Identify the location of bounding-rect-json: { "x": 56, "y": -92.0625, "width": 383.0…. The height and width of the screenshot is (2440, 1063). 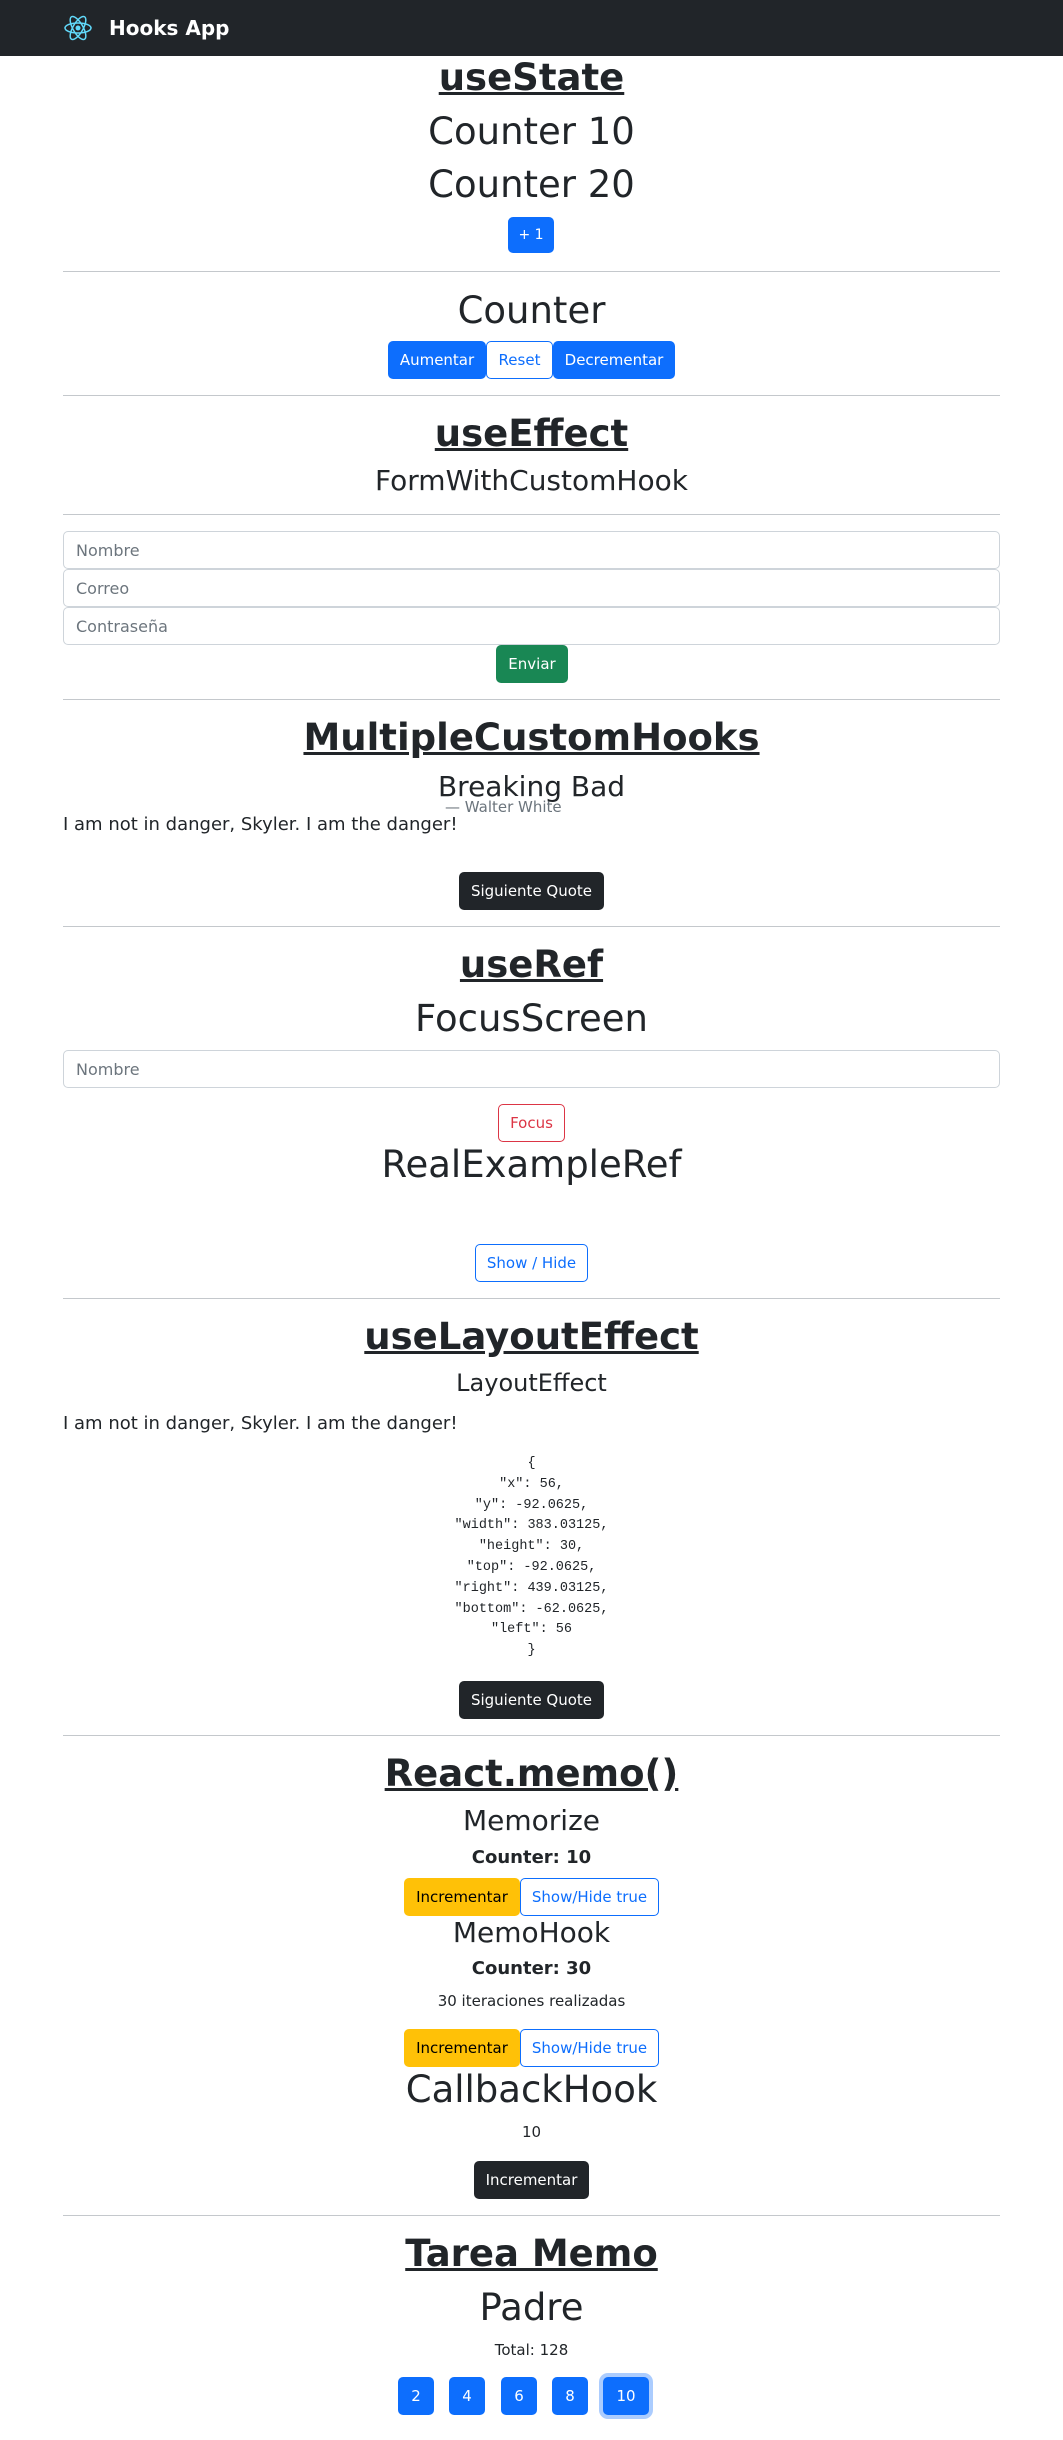
(531, 1558).